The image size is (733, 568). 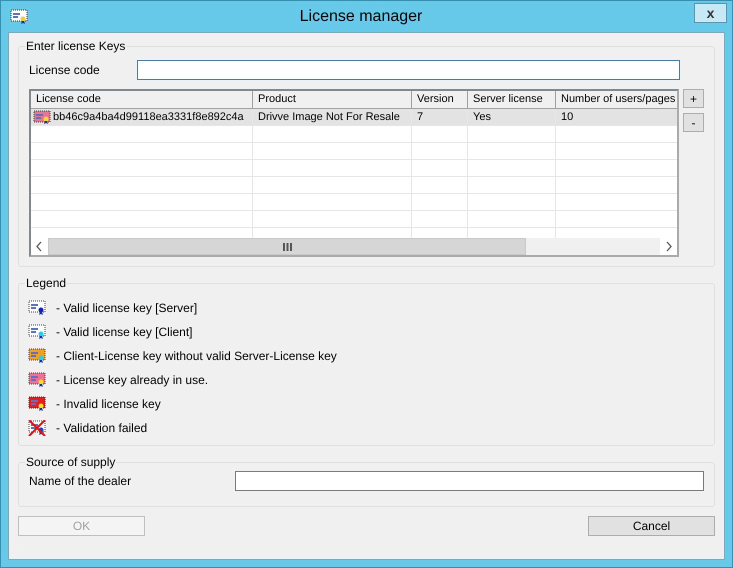 I want to click on table-cell: 10, so click(x=567, y=117).